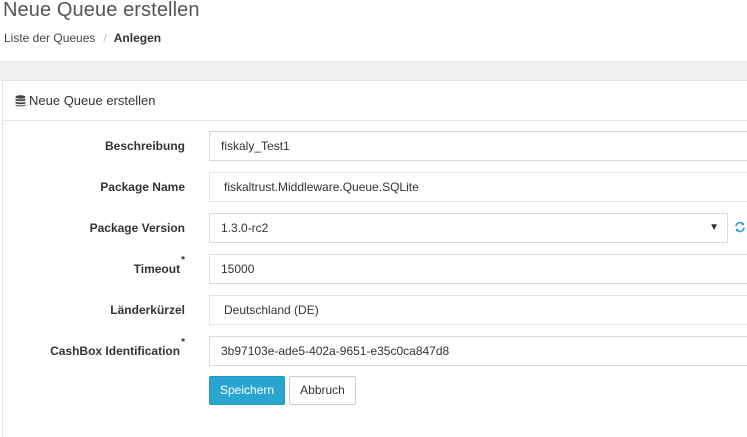 The width and height of the screenshot is (747, 437). I want to click on content-header-band, so click(373, 71).